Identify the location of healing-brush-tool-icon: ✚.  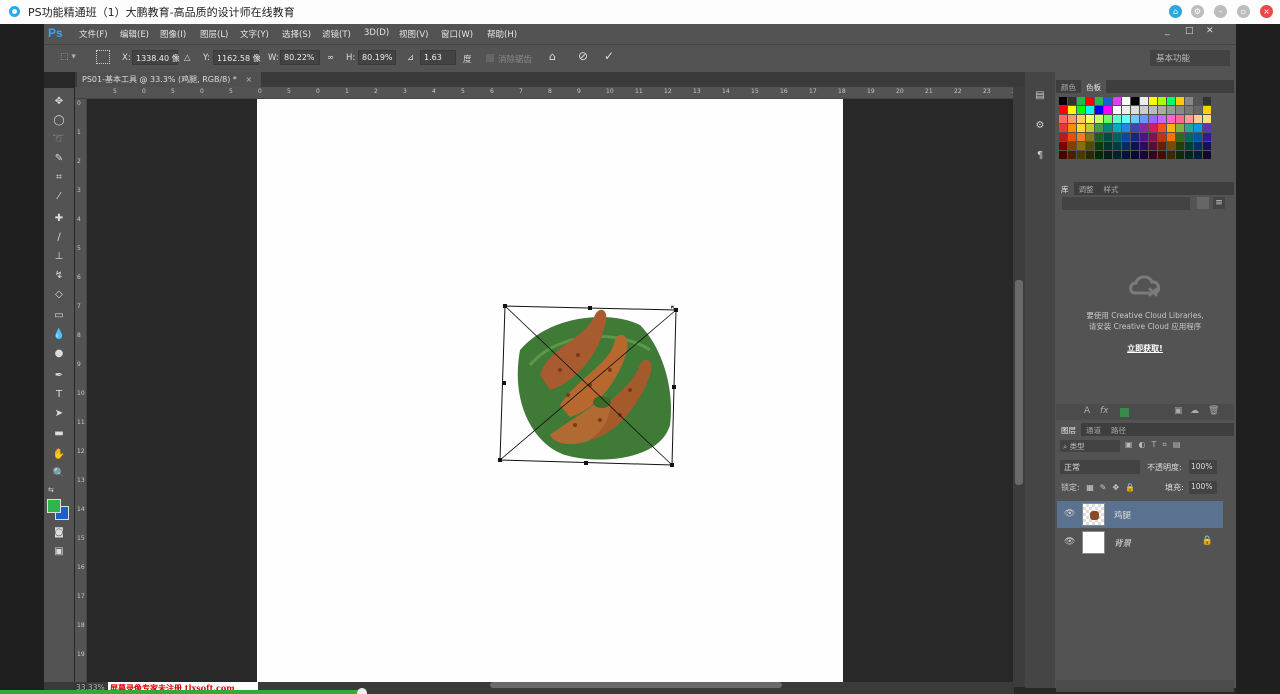
(59, 219).